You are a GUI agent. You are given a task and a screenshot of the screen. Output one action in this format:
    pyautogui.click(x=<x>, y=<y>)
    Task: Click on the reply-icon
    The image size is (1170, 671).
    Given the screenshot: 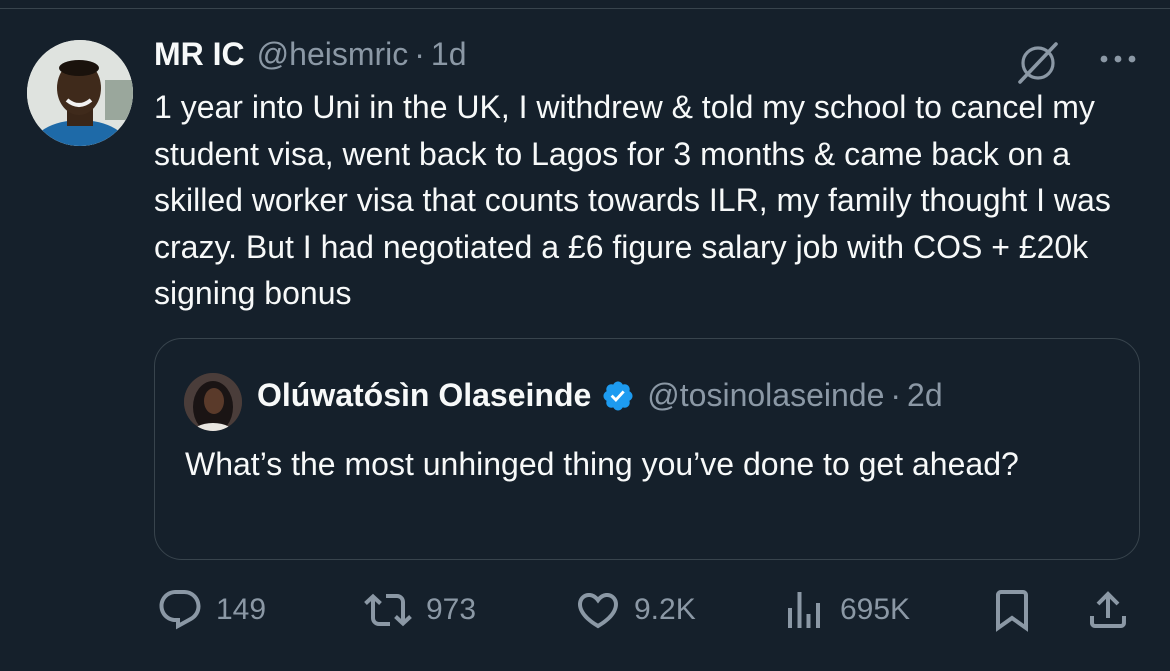 What is the action you would take?
    pyautogui.click(x=180, y=610)
    